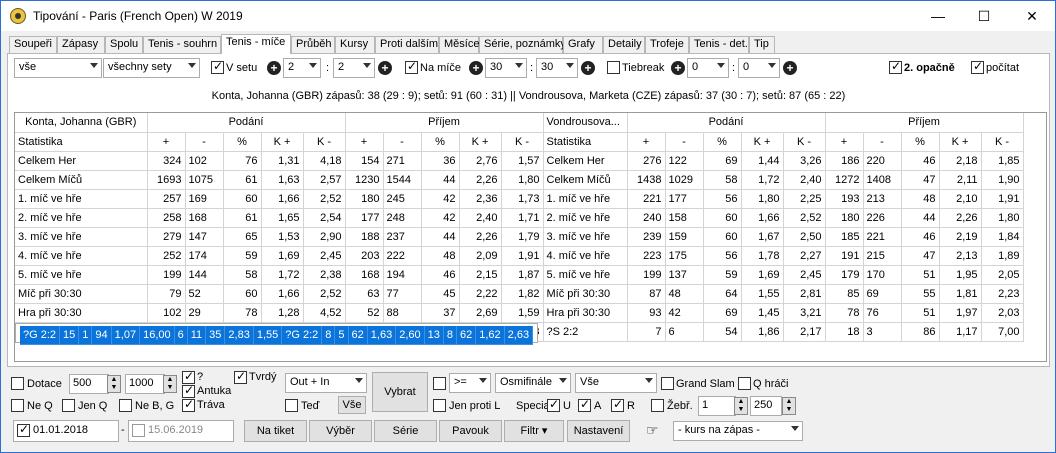 This screenshot has height=453, width=1056. Describe the element at coordinates (744, 383) in the screenshot. I see `q-hraci-checkbox` at that location.